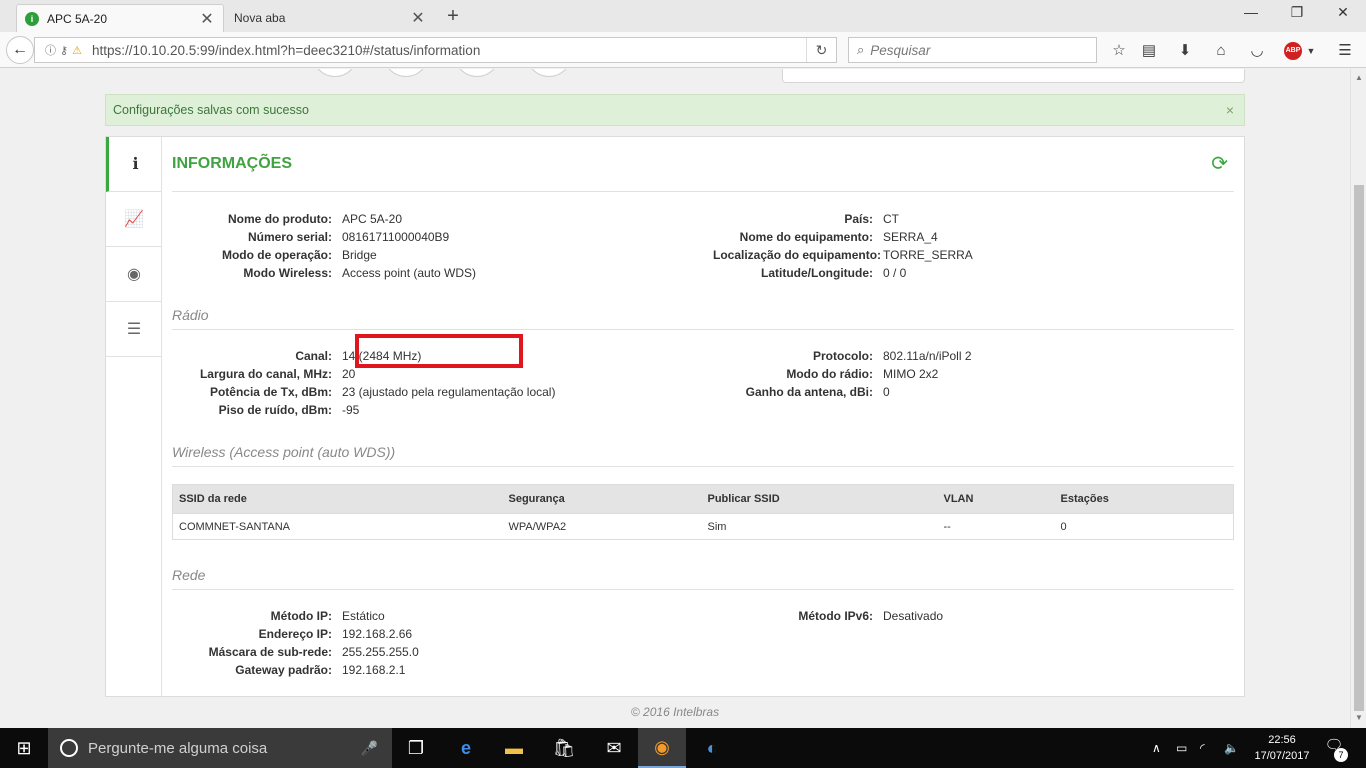 This screenshot has height=768, width=1366. What do you see at coordinates (1257, 51) in the screenshot?
I see `pocket-icon: ◡` at bounding box center [1257, 51].